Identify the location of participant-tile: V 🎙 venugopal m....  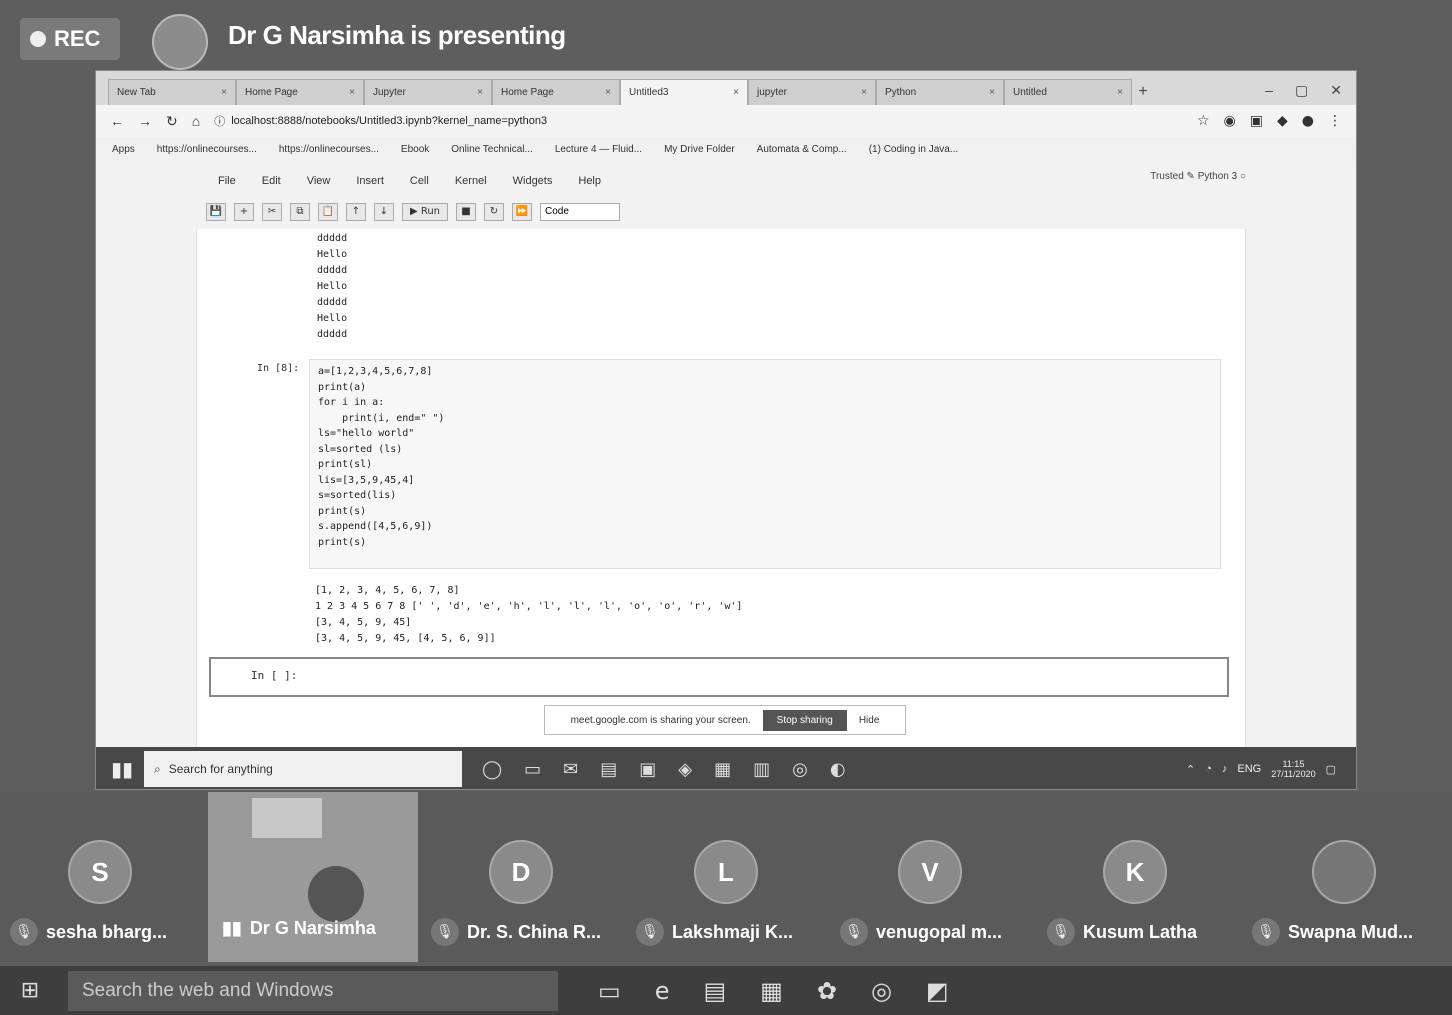
(940, 877).